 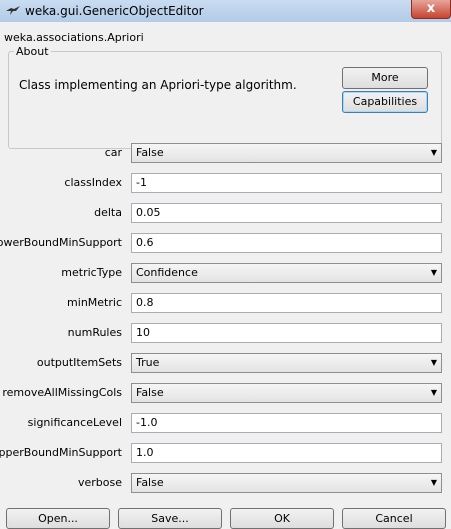 What do you see at coordinates (108, 212) in the screenshot?
I see `param-label-delta: delta` at bounding box center [108, 212].